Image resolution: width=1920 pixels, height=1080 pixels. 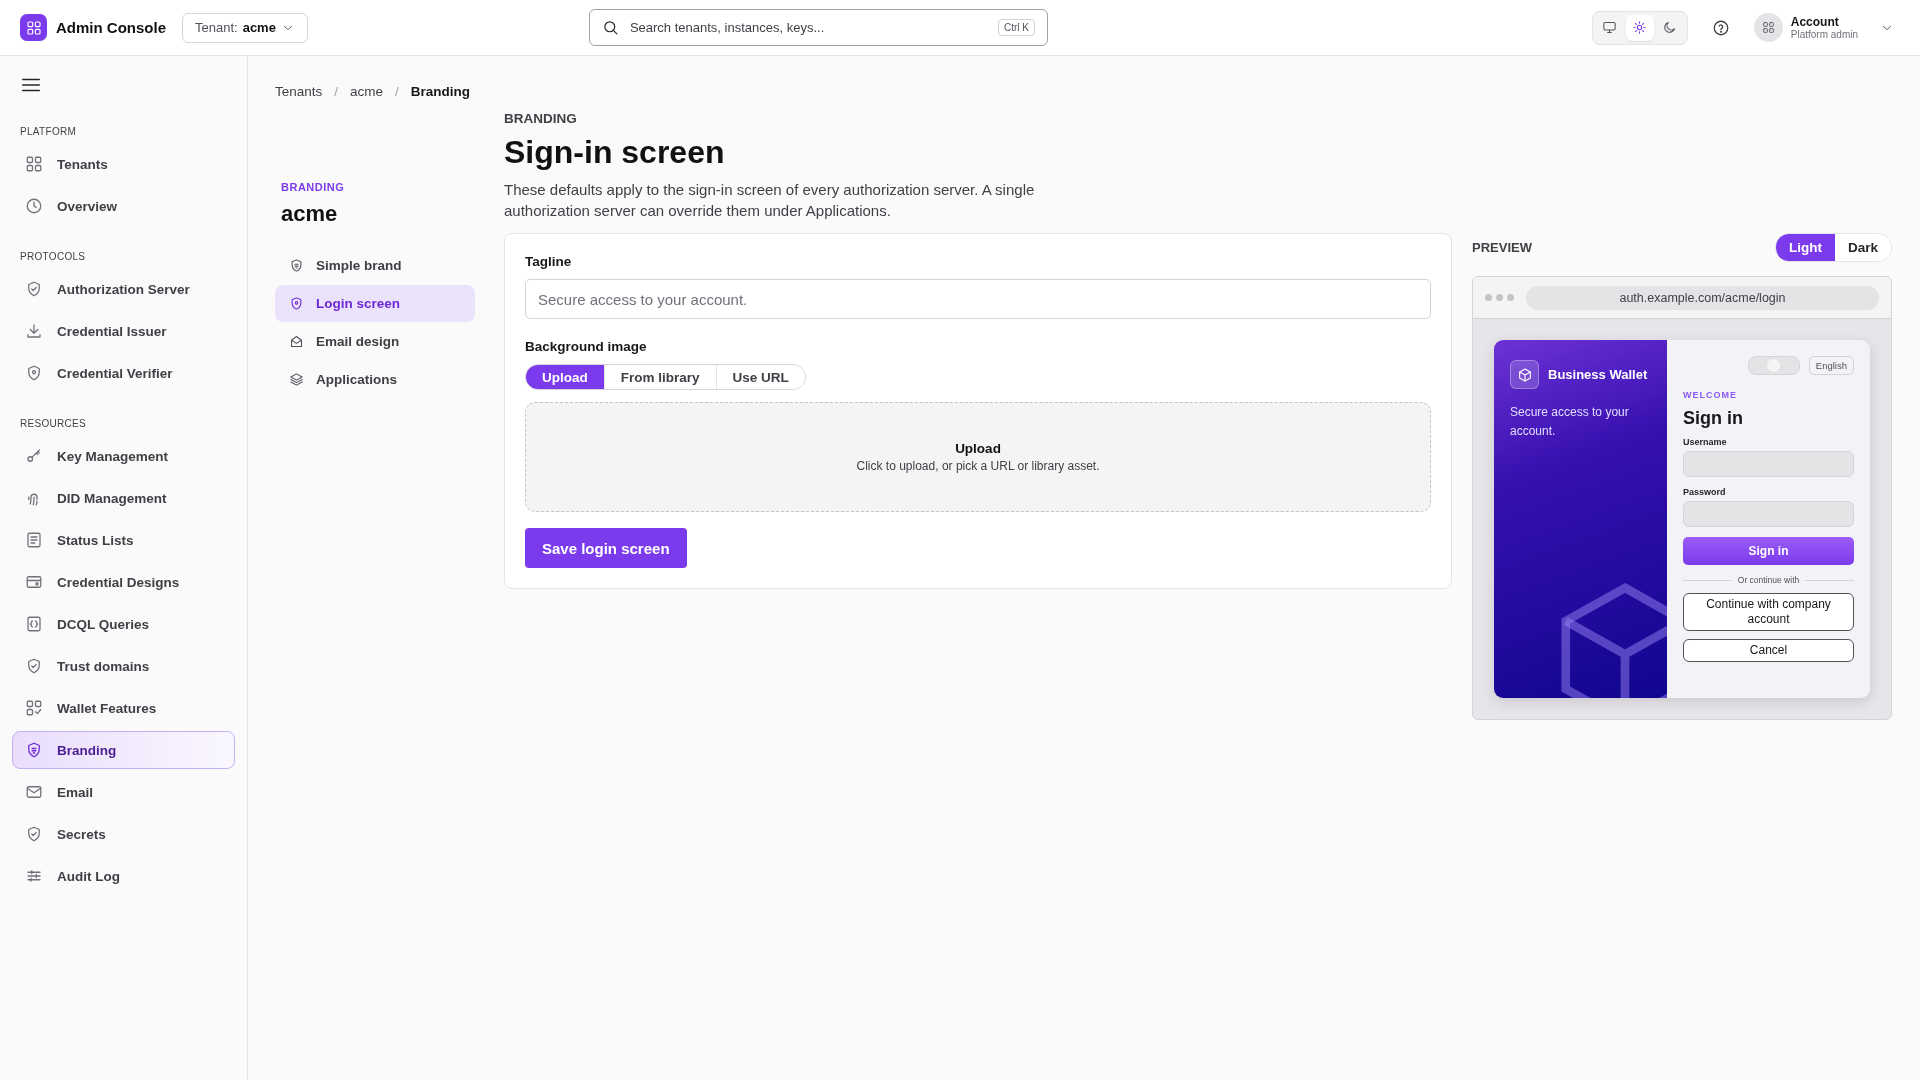 What do you see at coordinates (123, 876) in the screenshot?
I see `sidebar-item: Audit Log` at bounding box center [123, 876].